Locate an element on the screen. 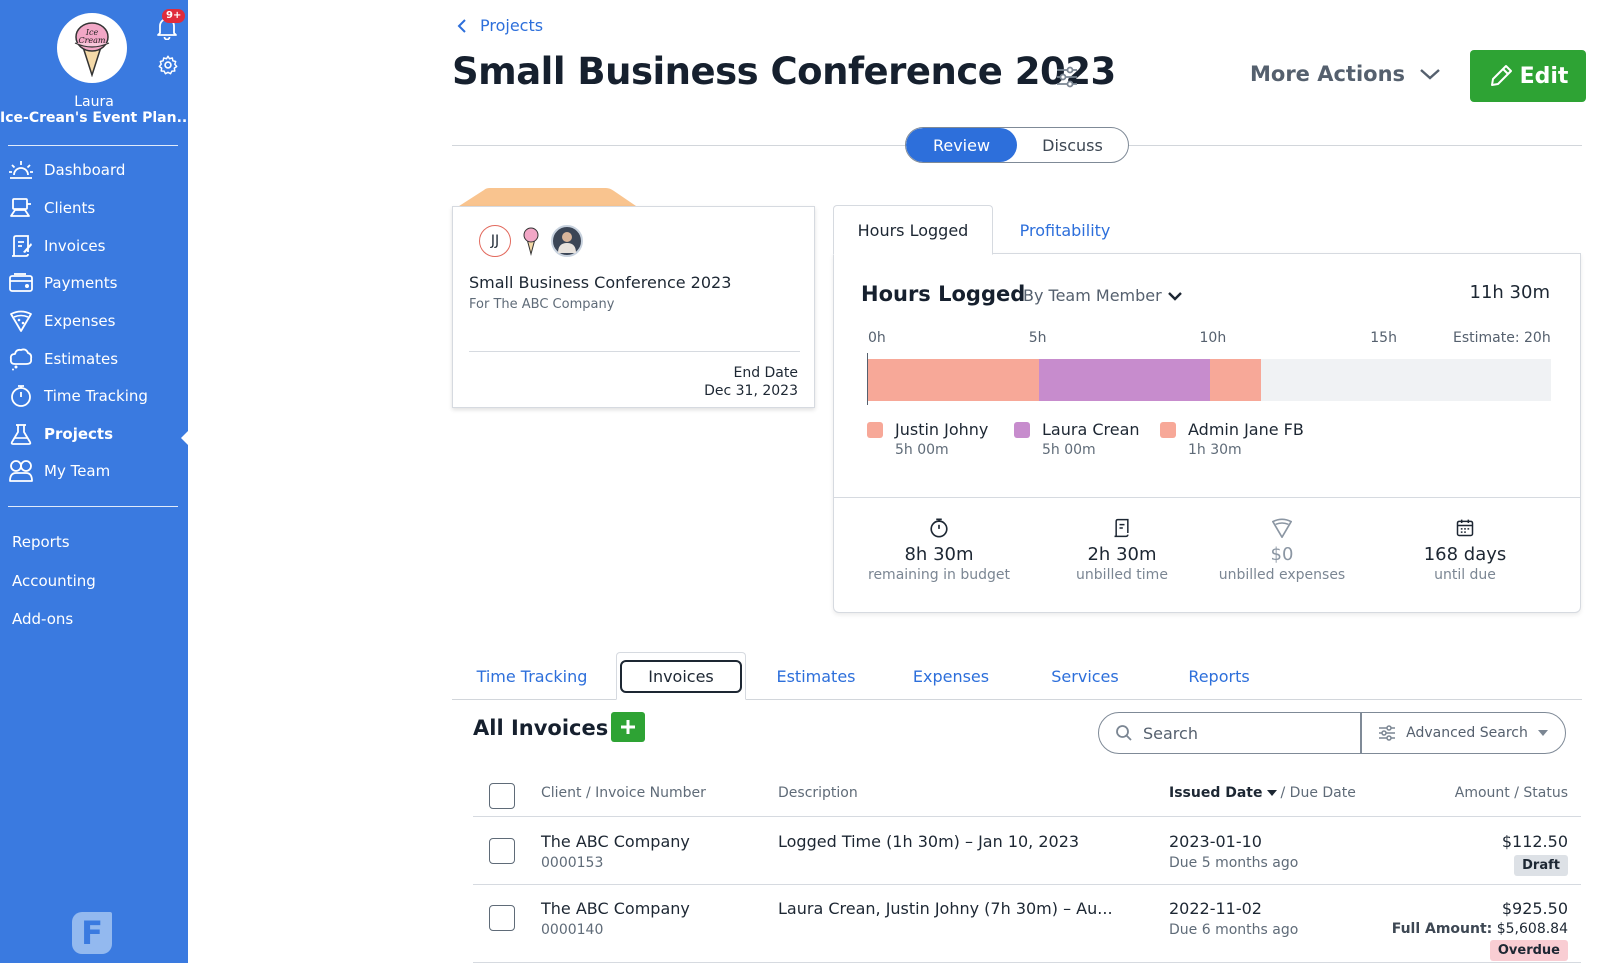  sidebar-item-reports: Reports is located at coordinates (41, 542).